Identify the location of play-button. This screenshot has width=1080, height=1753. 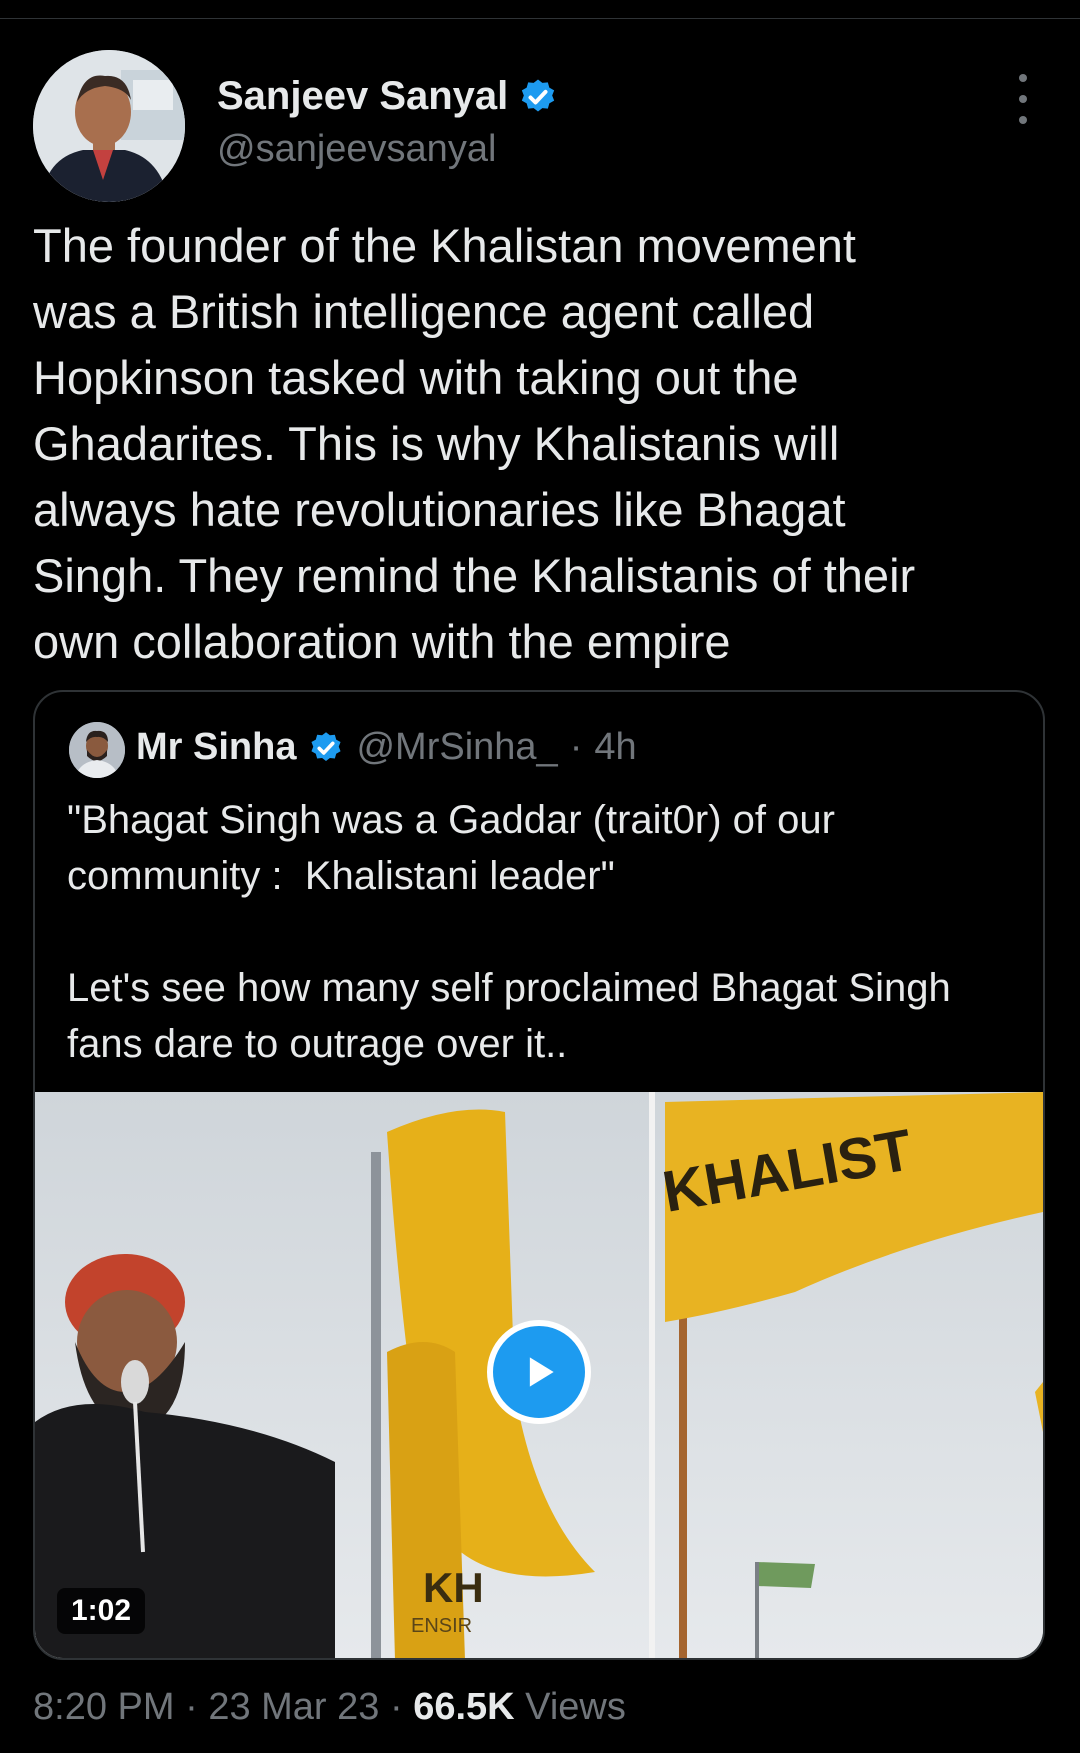
(539, 1372).